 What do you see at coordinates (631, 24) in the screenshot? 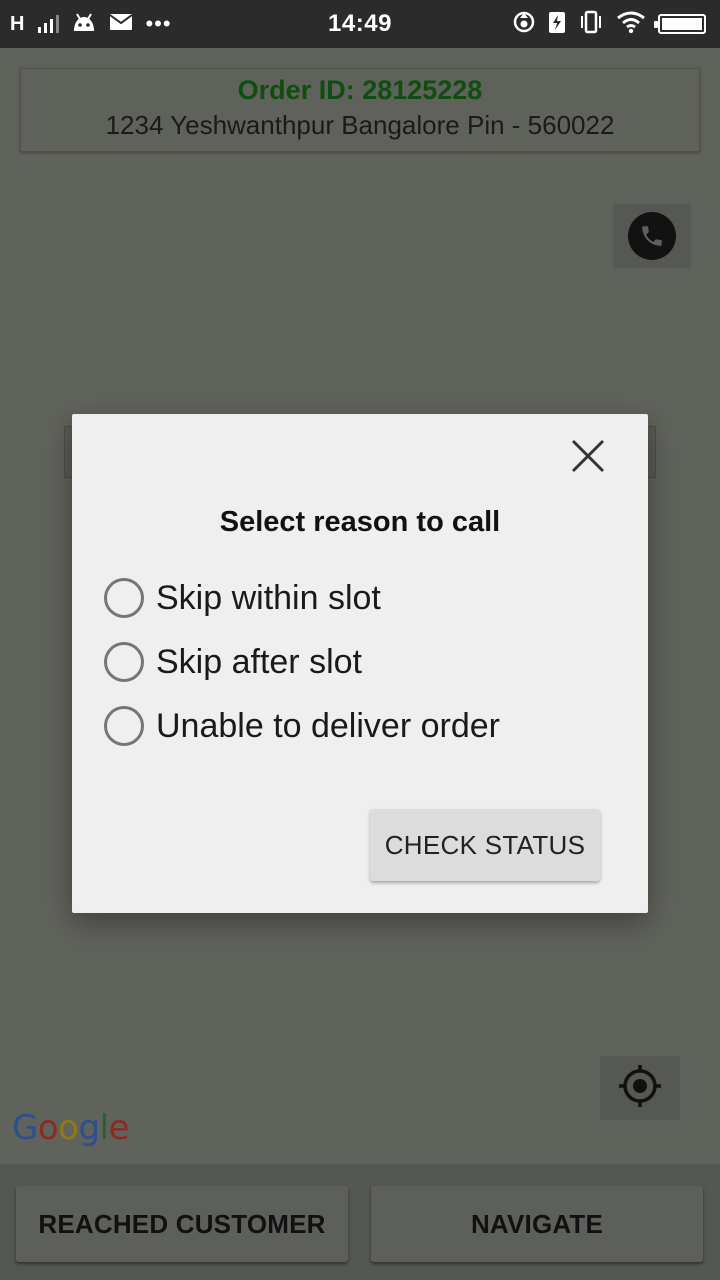
I see `wifi-icon` at bounding box center [631, 24].